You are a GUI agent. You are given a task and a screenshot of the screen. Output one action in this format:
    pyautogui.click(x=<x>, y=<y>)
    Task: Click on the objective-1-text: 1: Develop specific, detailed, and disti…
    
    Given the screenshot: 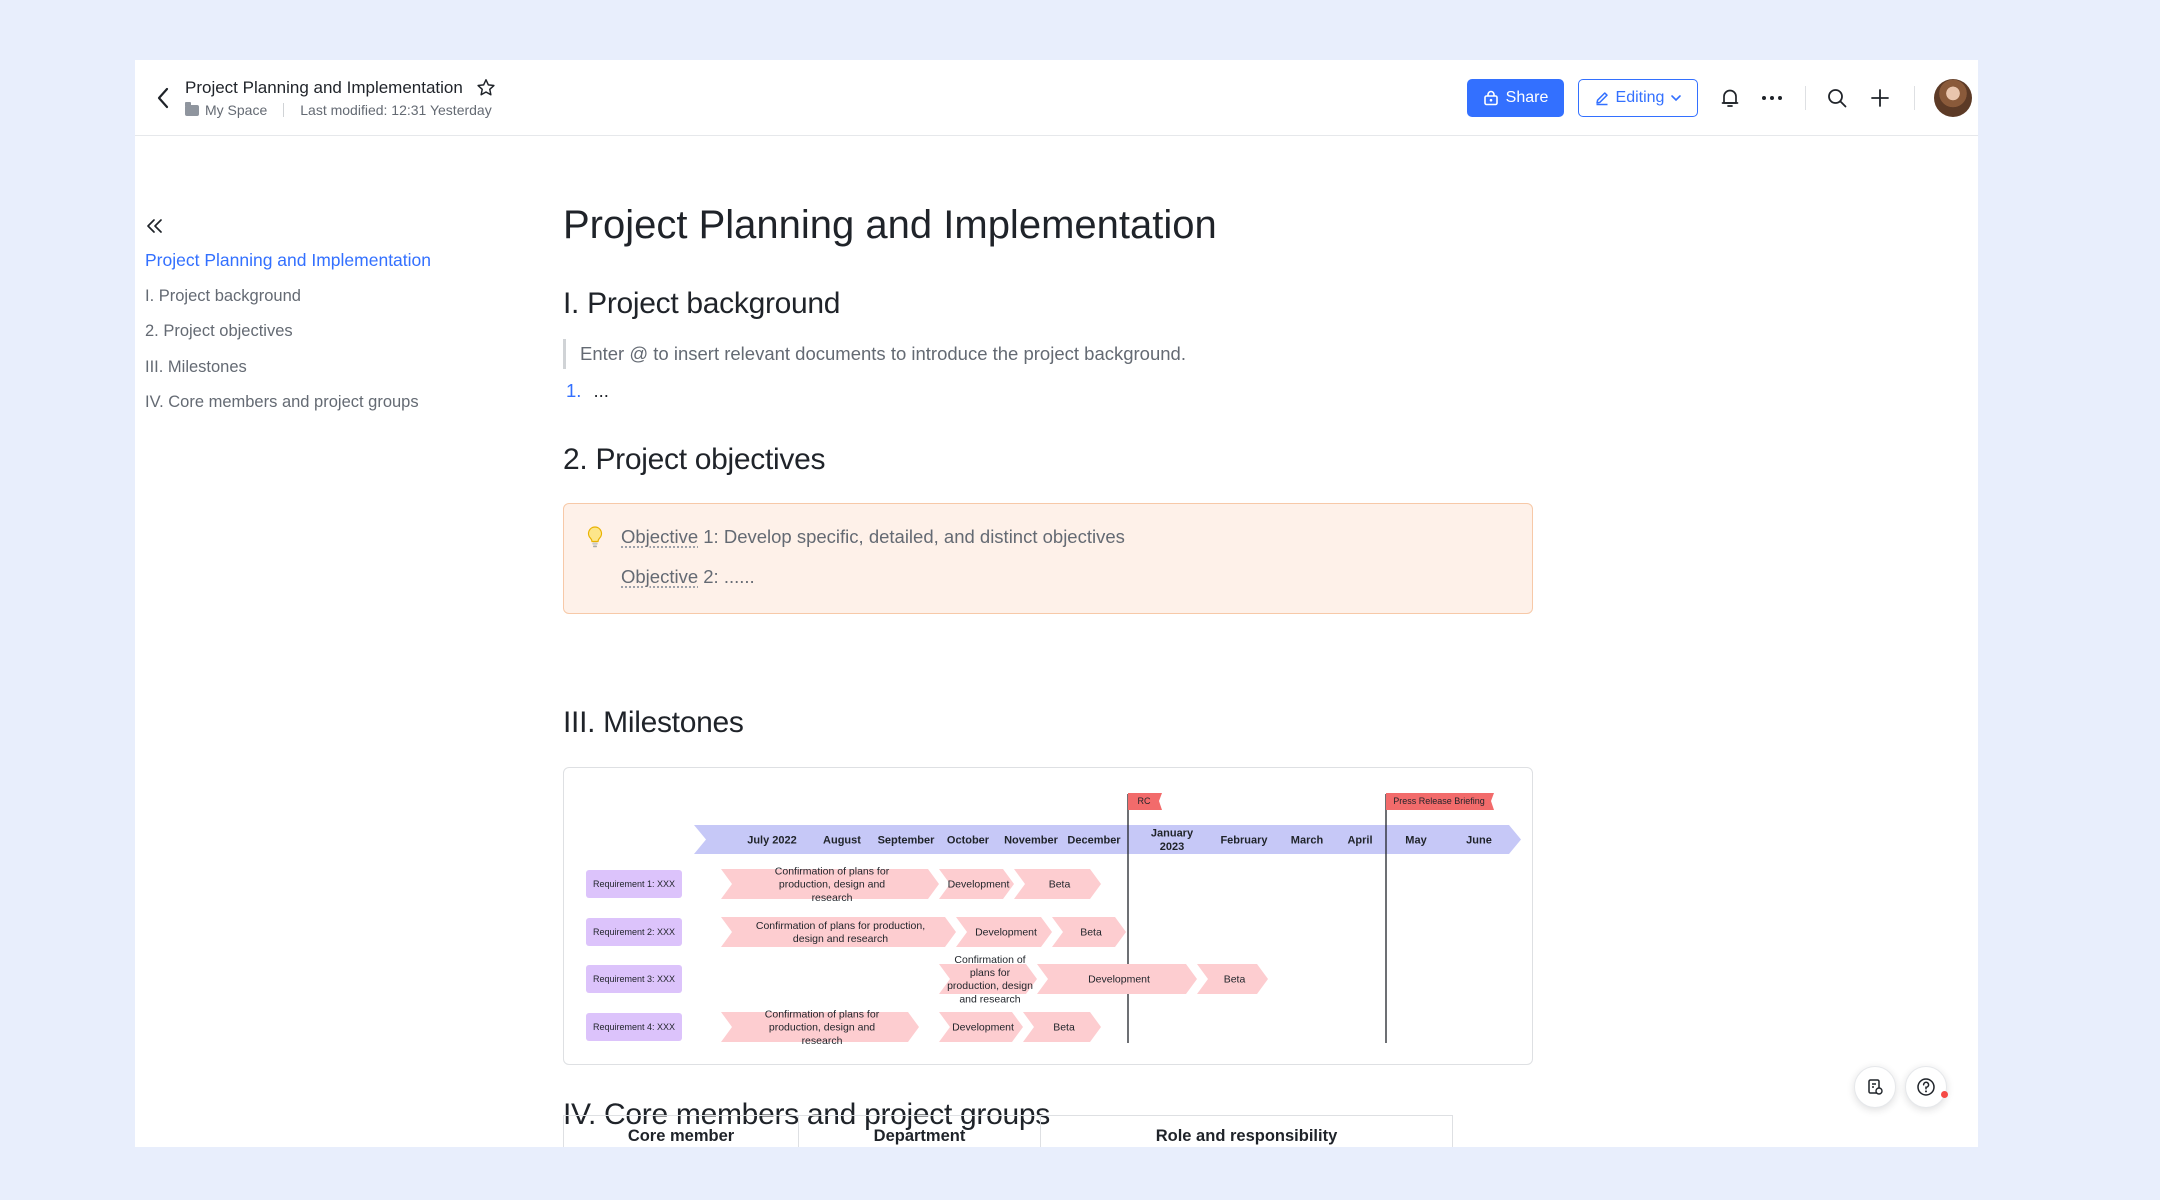 What is the action you would take?
    pyautogui.click(x=911, y=536)
    